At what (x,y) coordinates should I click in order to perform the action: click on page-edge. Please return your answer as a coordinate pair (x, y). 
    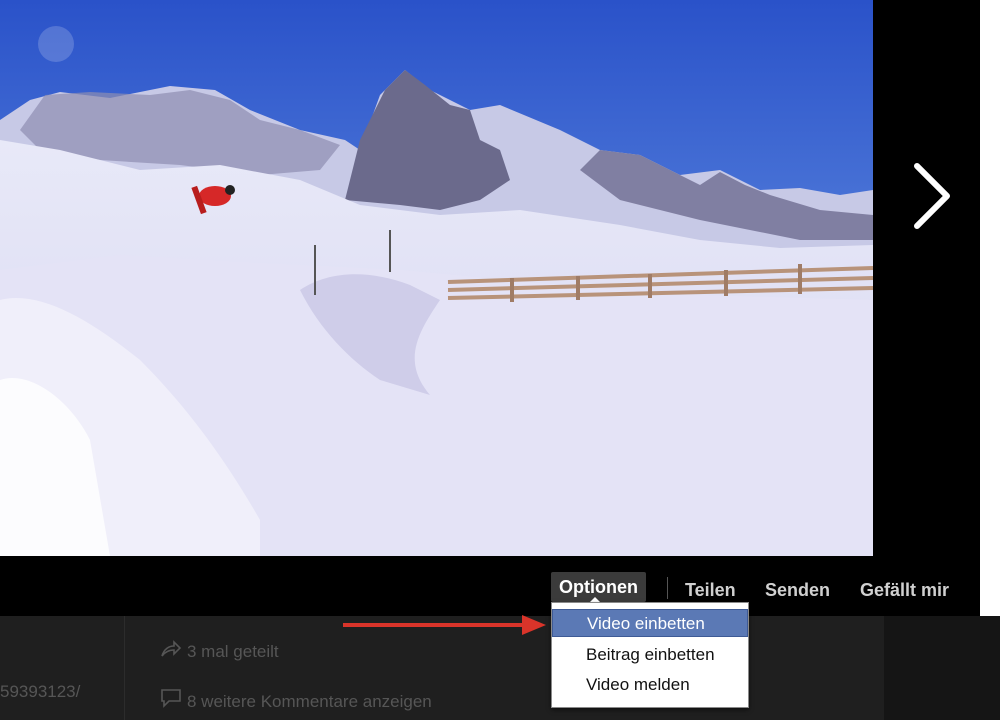
    Looking at the image, I should click on (990, 308).